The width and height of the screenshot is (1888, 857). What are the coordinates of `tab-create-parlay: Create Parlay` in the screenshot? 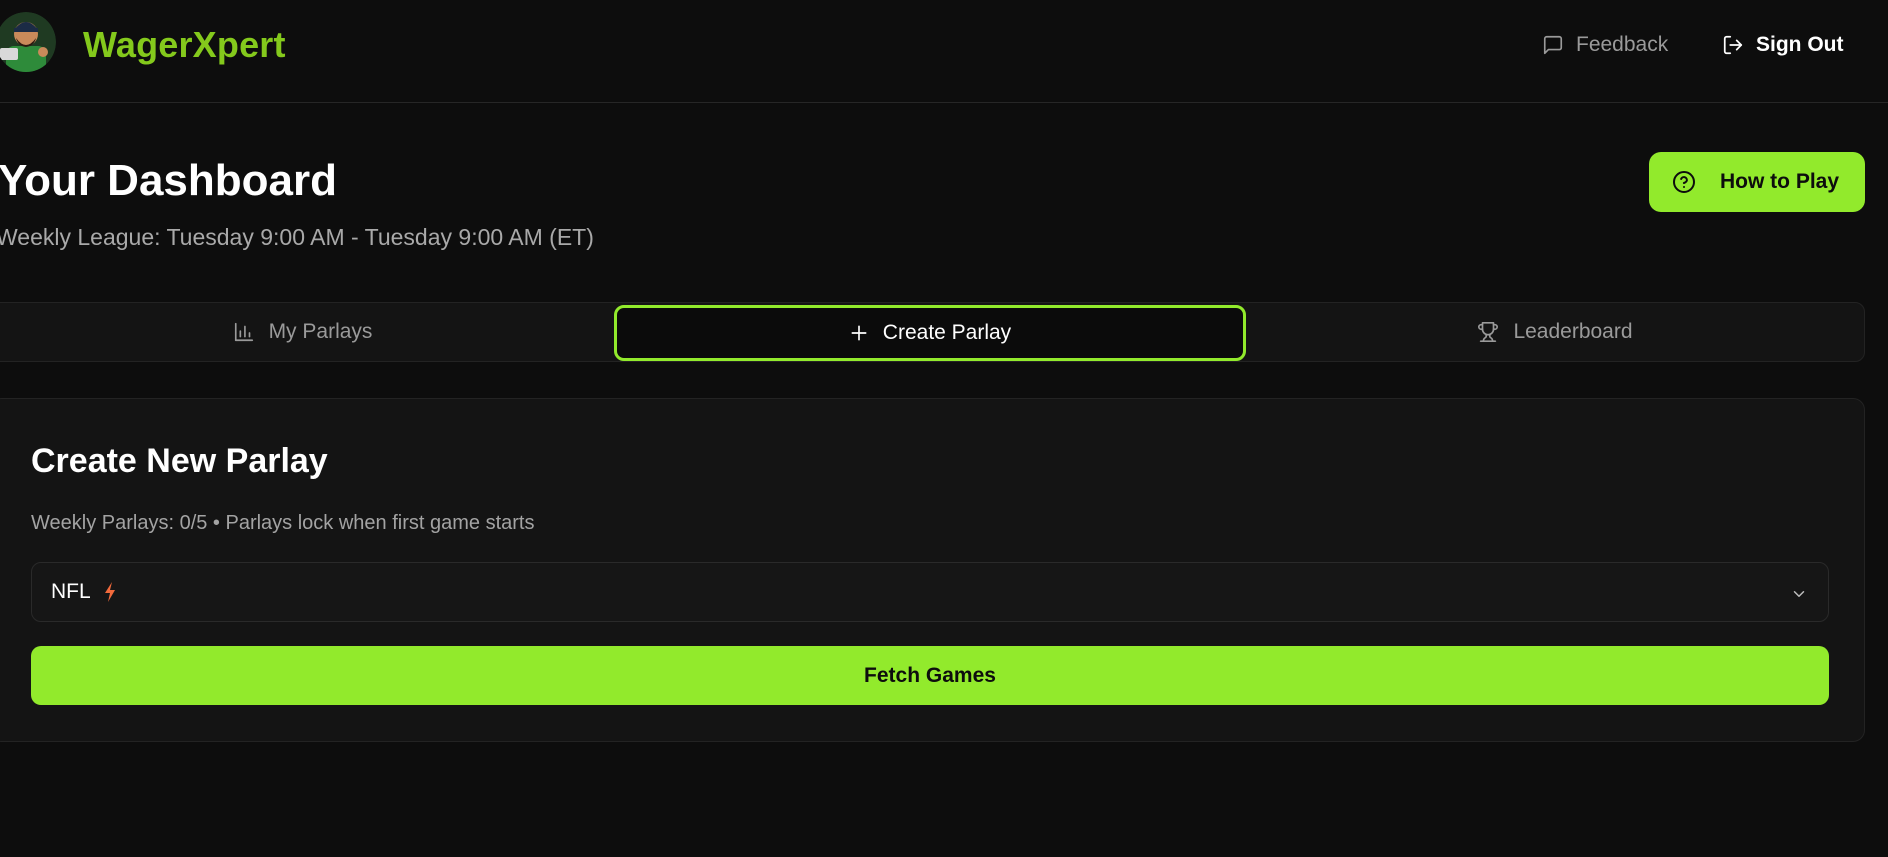 It's located at (930, 333).